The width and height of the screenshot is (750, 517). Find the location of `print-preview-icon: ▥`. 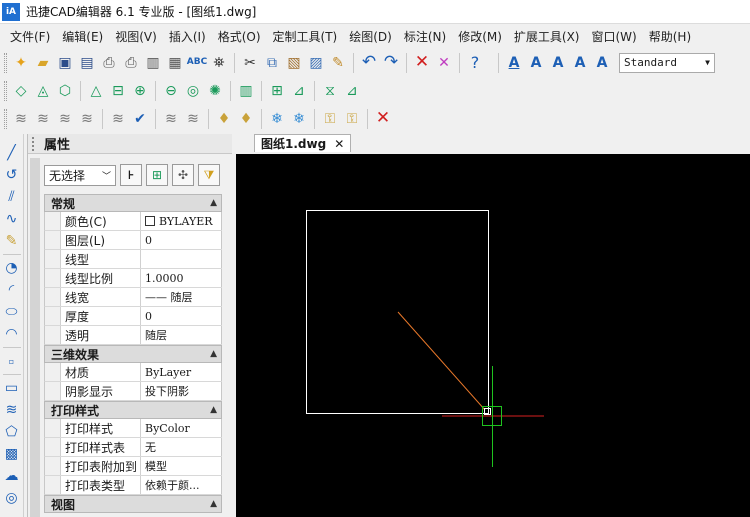

print-preview-icon: ▥ is located at coordinates (153, 63).